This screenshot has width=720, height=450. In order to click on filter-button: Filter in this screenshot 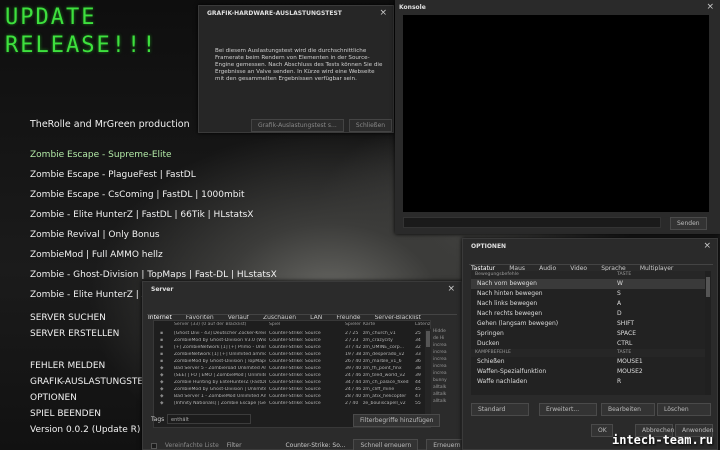, I will do `click(234, 445)`.